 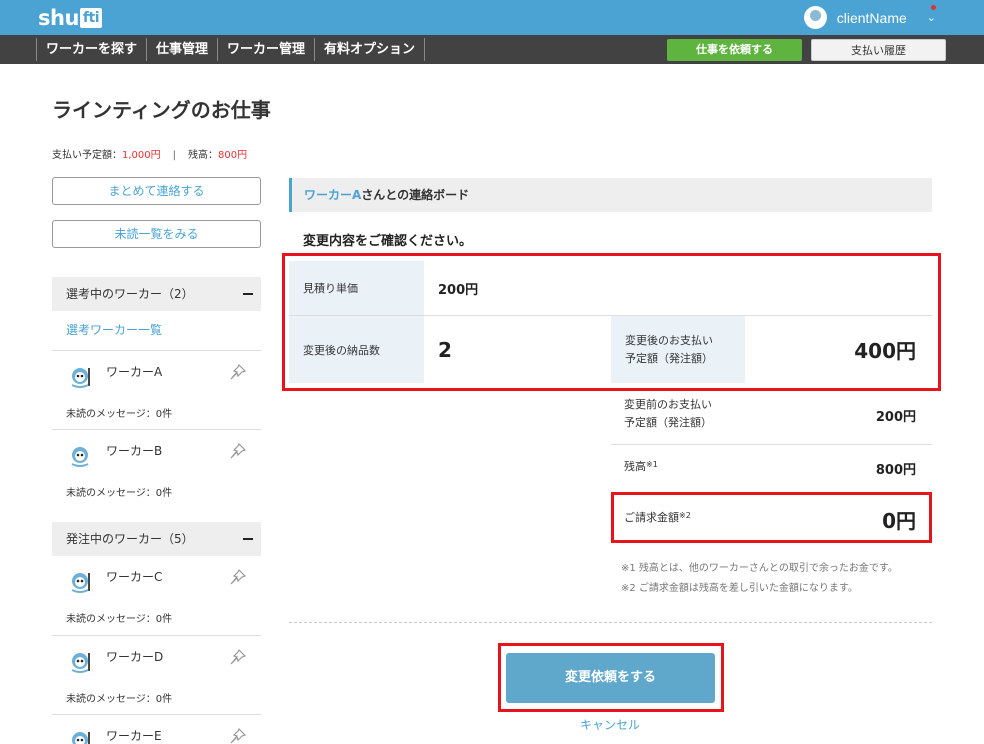 What do you see at coordinates (130, 294) in the screenshot?
I see `group-title: 選考中のワーカー（2）` at bounding box center [130, 294].